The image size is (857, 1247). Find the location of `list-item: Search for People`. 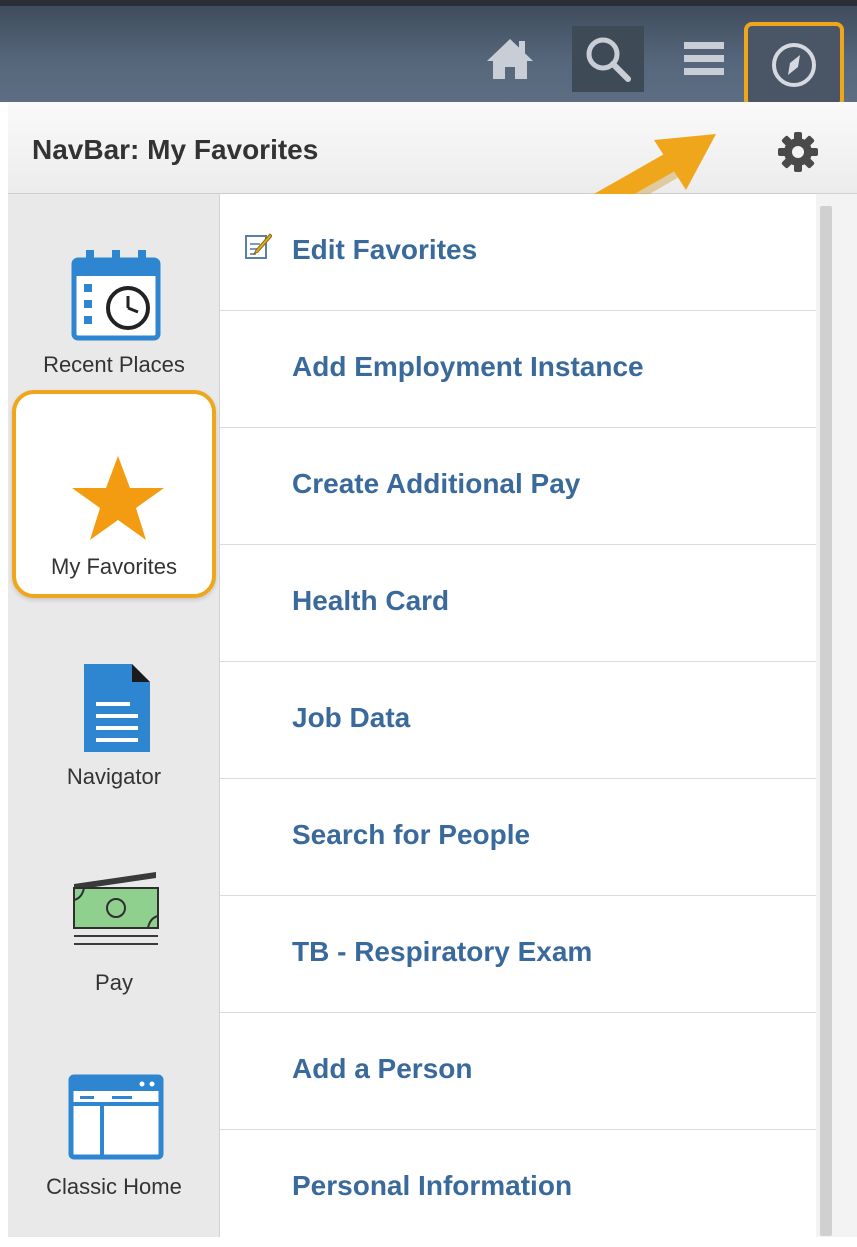

list-item: Search for People is located at coordinates (518, 837).